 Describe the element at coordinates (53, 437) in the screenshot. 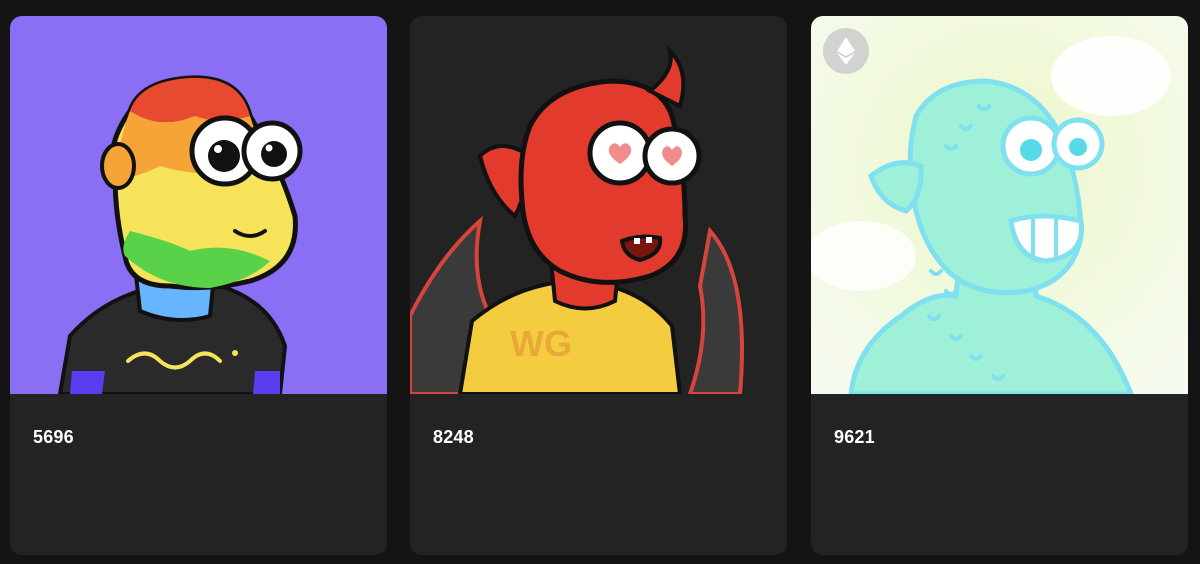

I see `token-id: 5696` at that location.